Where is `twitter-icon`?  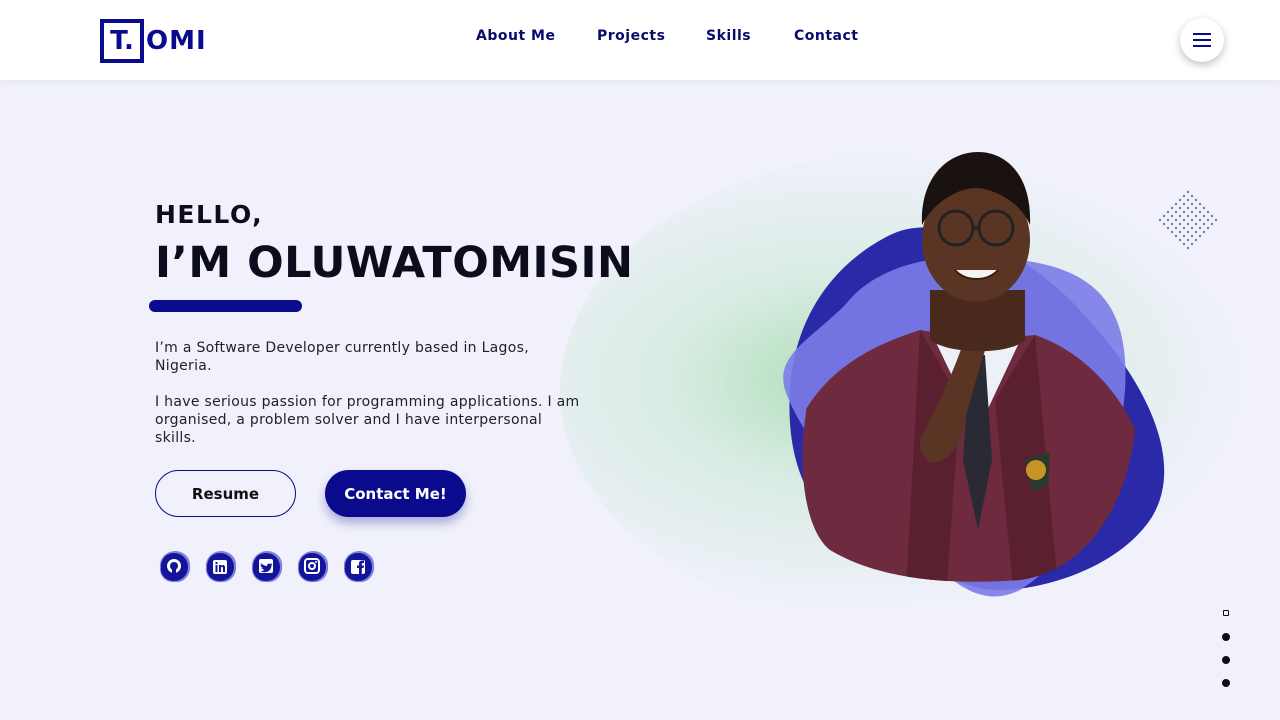
twitter-icon is located at coordinates (267, 567).